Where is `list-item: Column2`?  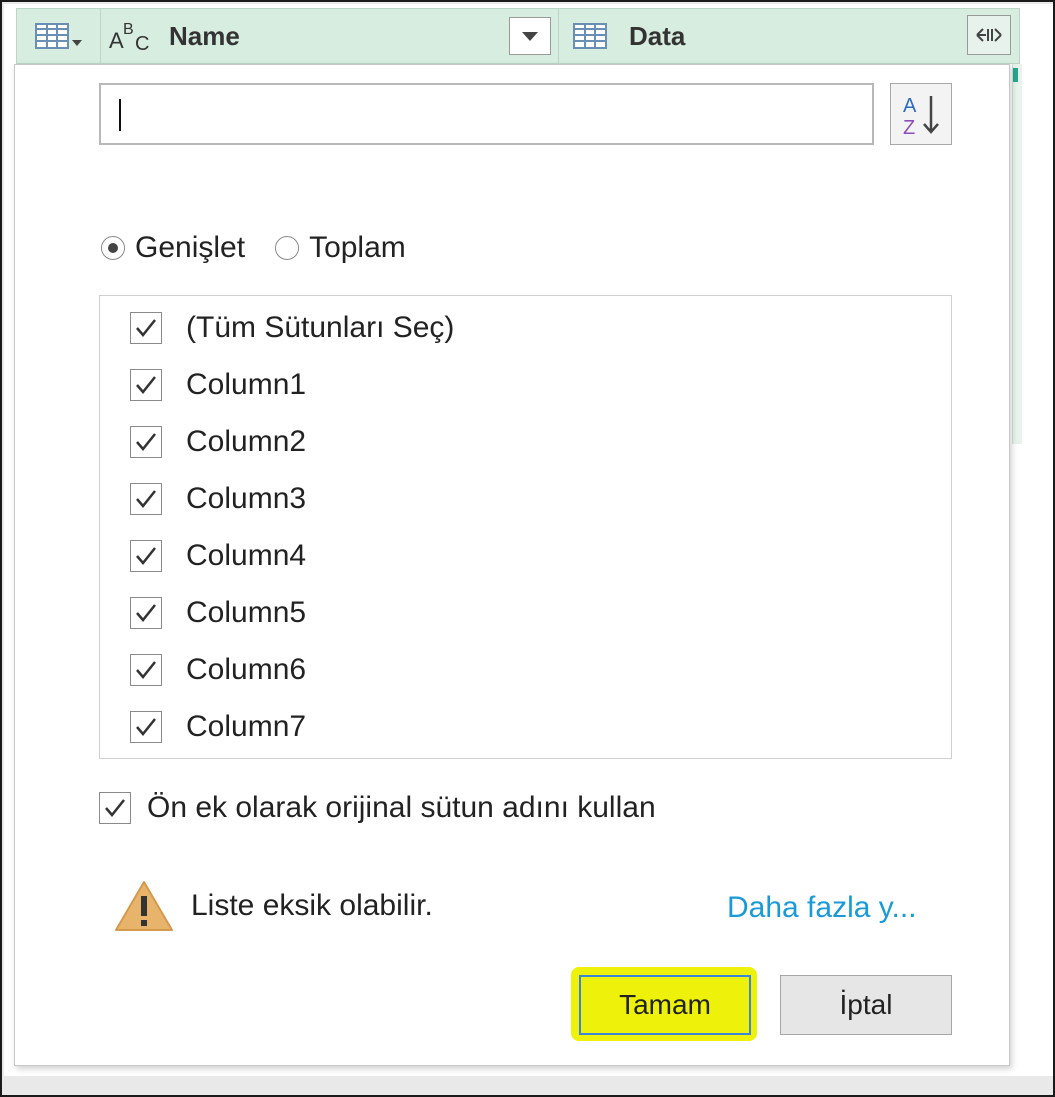
list-item: Column2 is located at coordinates (218, 442).